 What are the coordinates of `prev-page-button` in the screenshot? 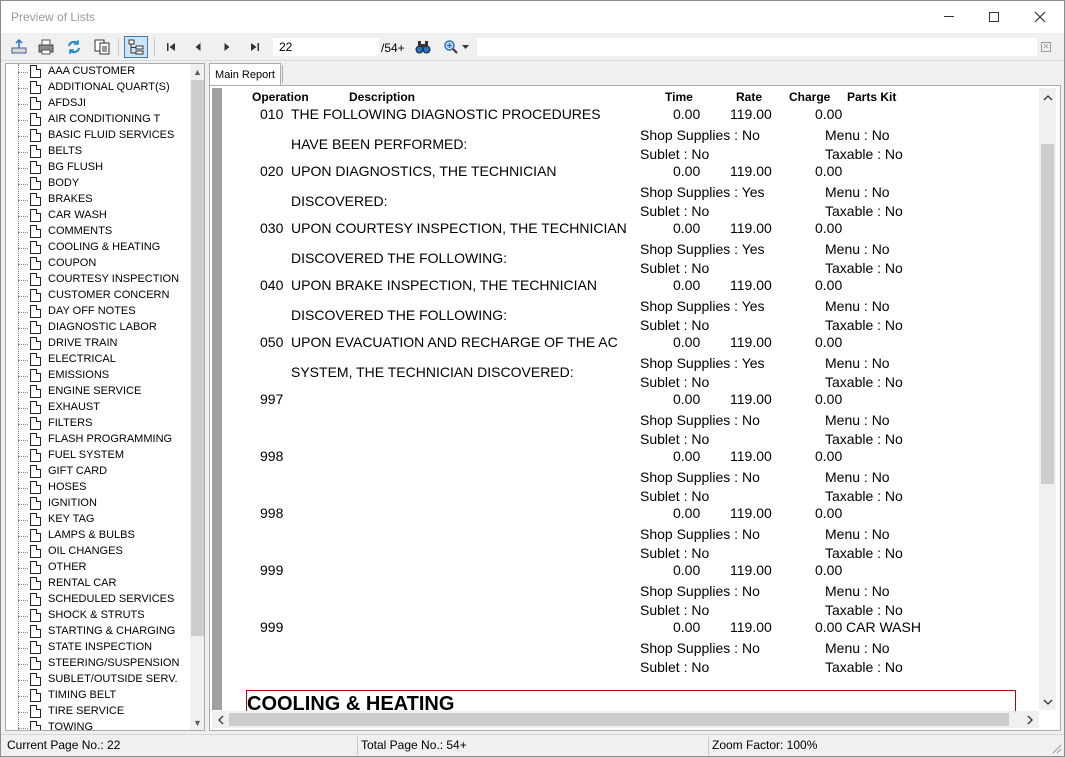 It's located at (198, 47).